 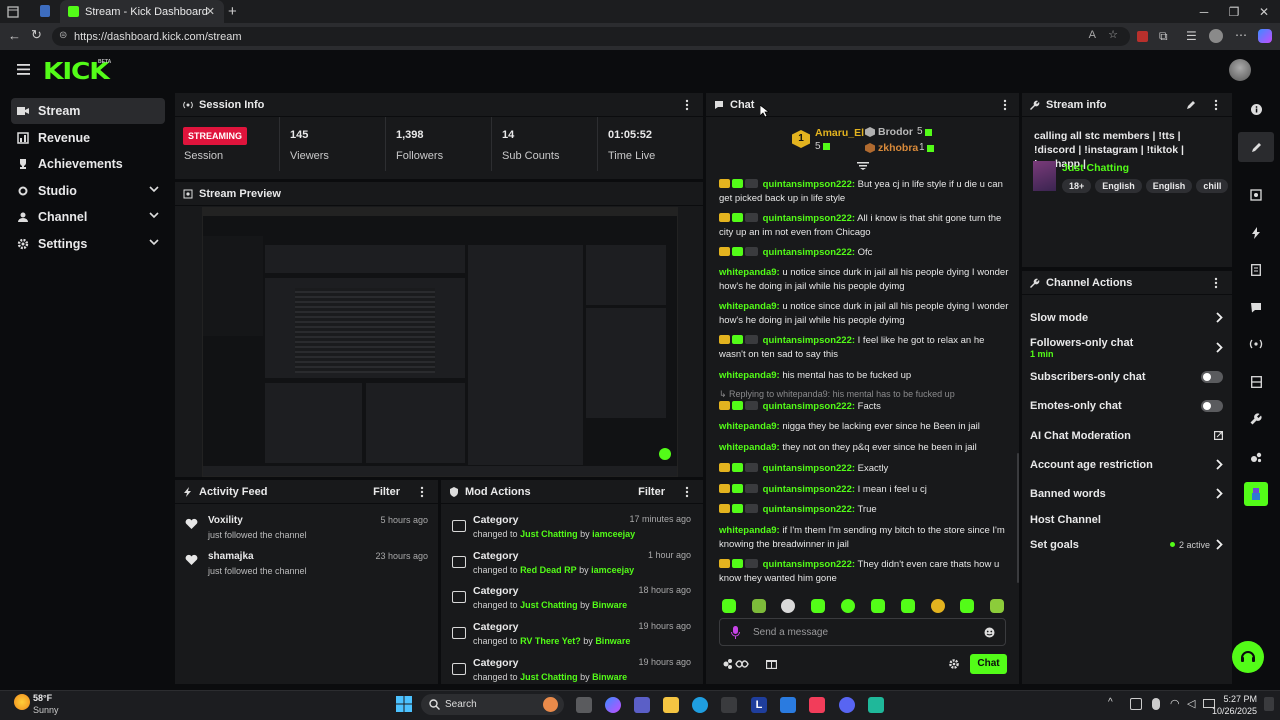 What do you see at coordinates (700, 705) in the screenshot?
I see `edge-browser-icon` at bounding box center [700, 705].